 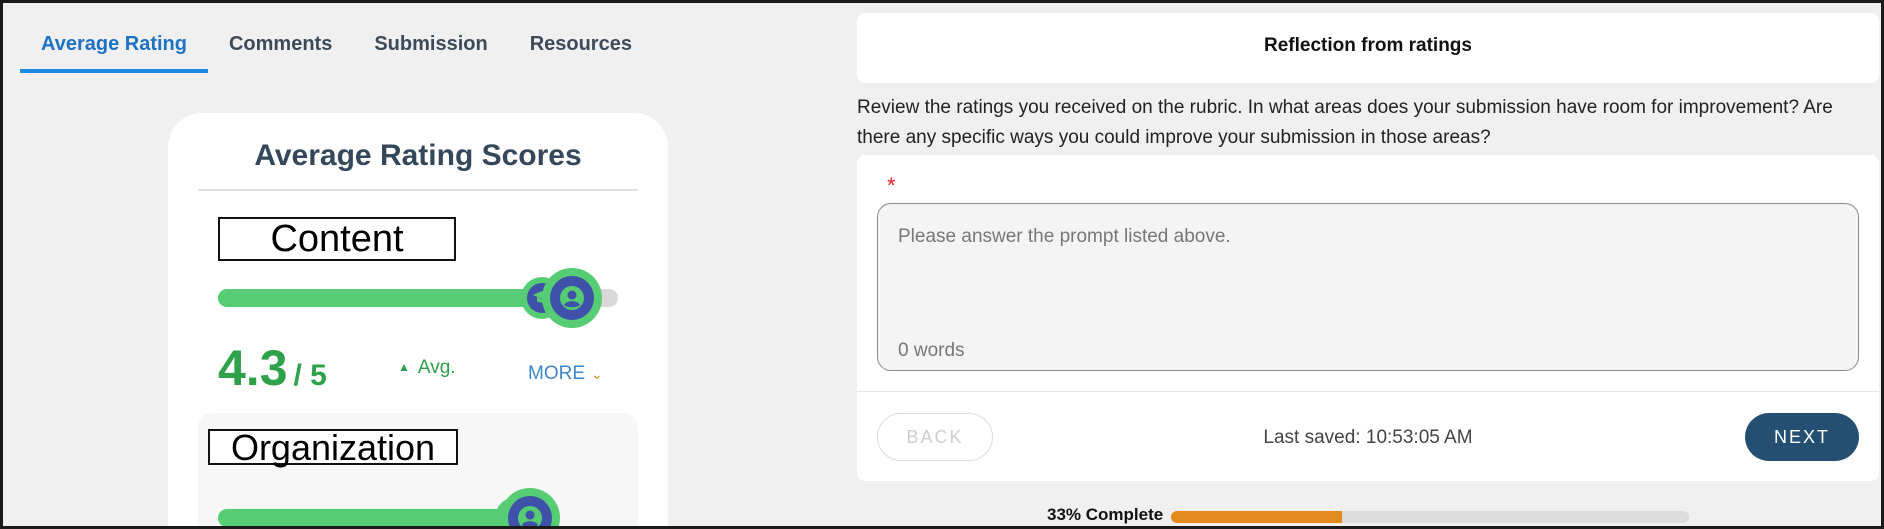 I want to click on next-button: NEXT, so click(x=1802, y=437).